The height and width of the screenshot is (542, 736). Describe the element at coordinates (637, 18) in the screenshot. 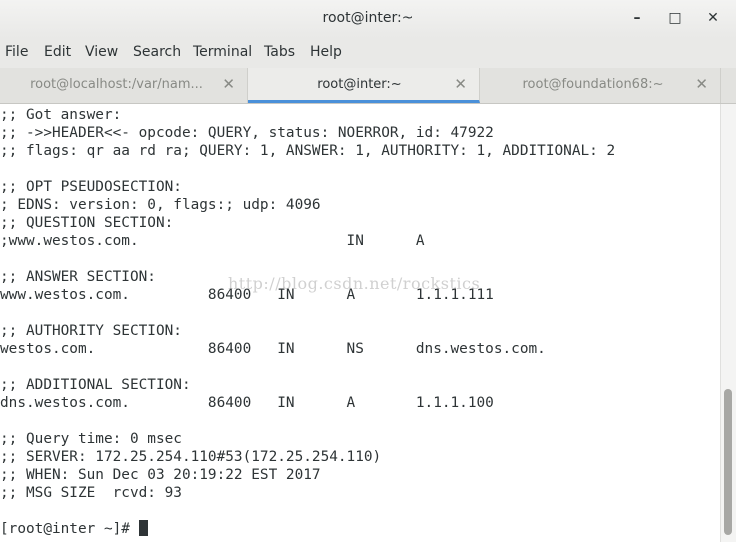

I see `minimize-icon: –` at that location.